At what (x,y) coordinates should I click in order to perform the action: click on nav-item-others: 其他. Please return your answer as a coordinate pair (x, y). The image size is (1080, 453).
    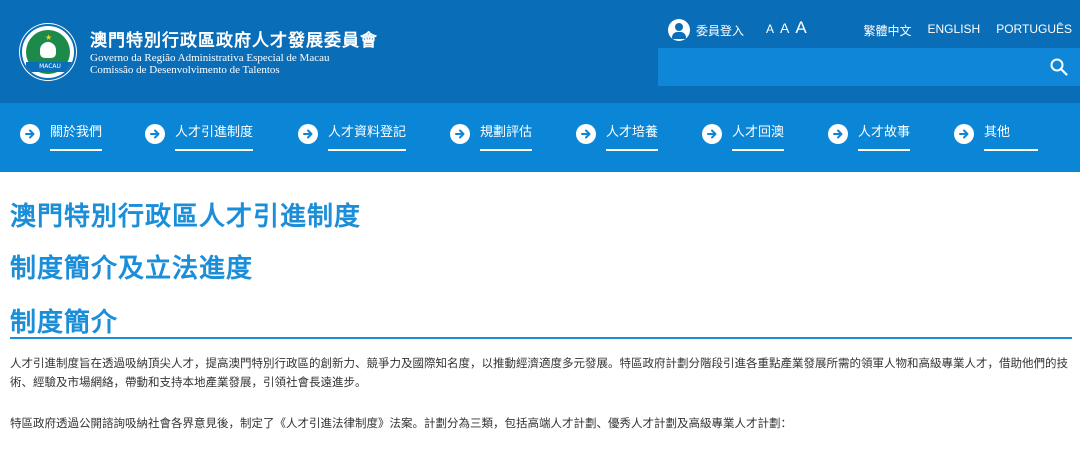
    Looking at the image, I should click on (996, 138).